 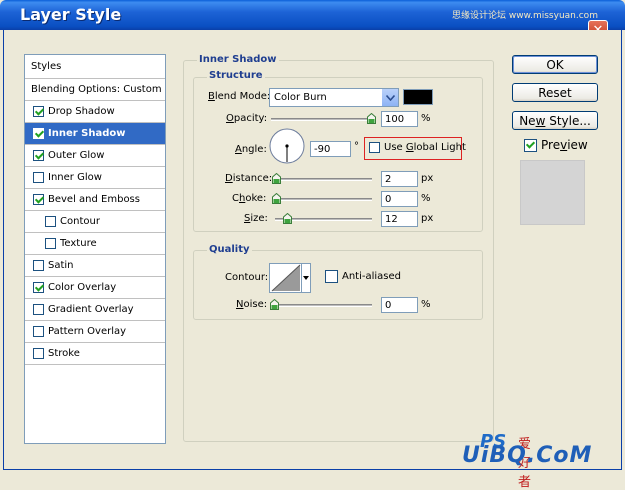 What do you see at coordinates (78, 243) in the screenshot?
I see `style-item-label: Texture` at bounding box center [78, 243].